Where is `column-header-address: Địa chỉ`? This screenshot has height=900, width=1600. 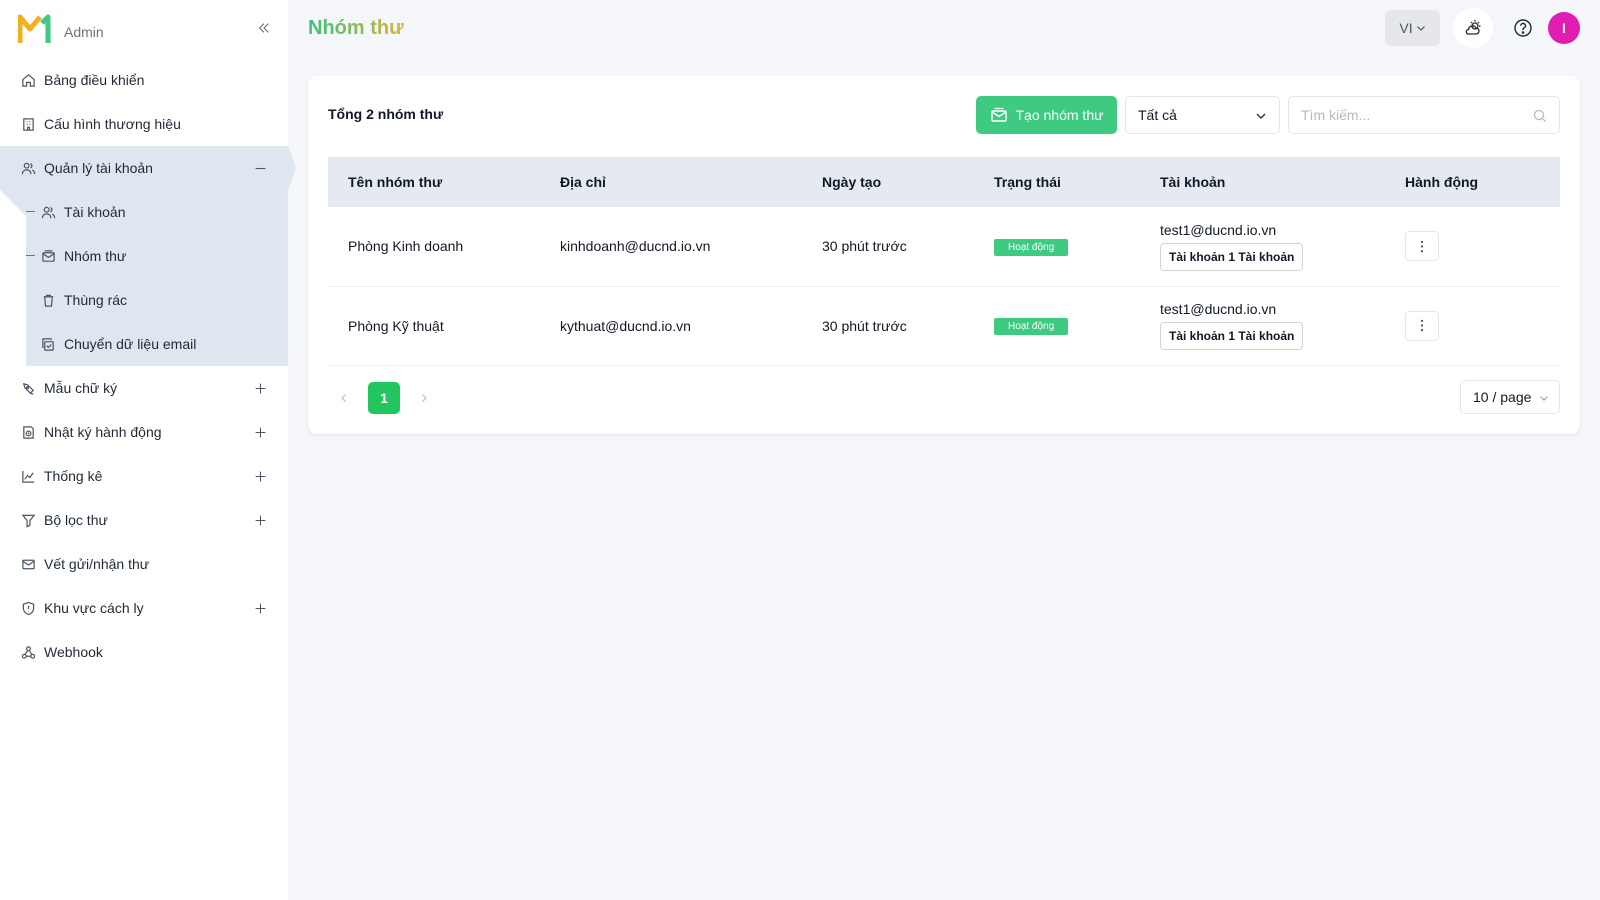
column-header-address: Địa chỉ is located at coordinates (583, 182).